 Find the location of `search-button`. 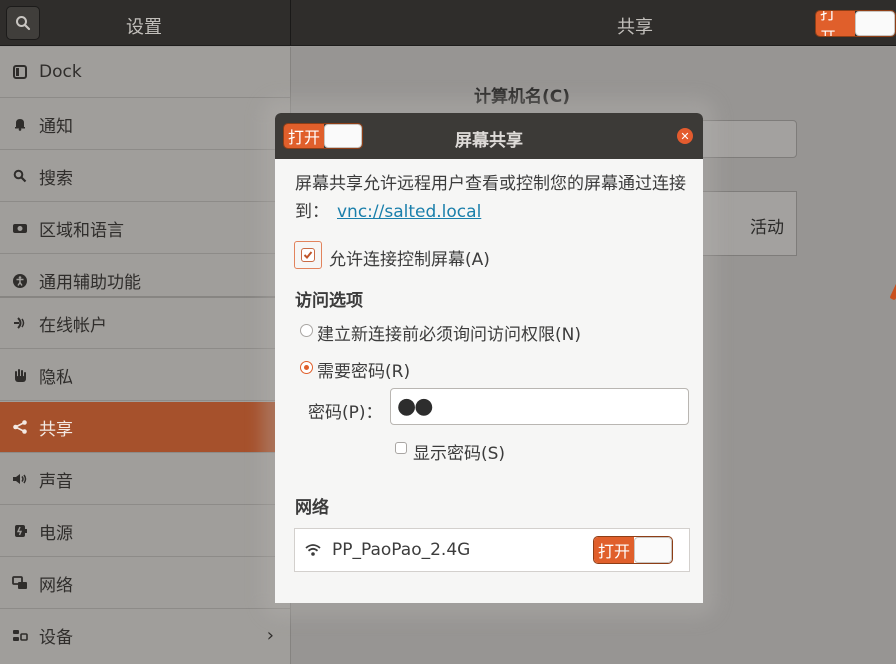

search-button is located at coordinates (23, 23).